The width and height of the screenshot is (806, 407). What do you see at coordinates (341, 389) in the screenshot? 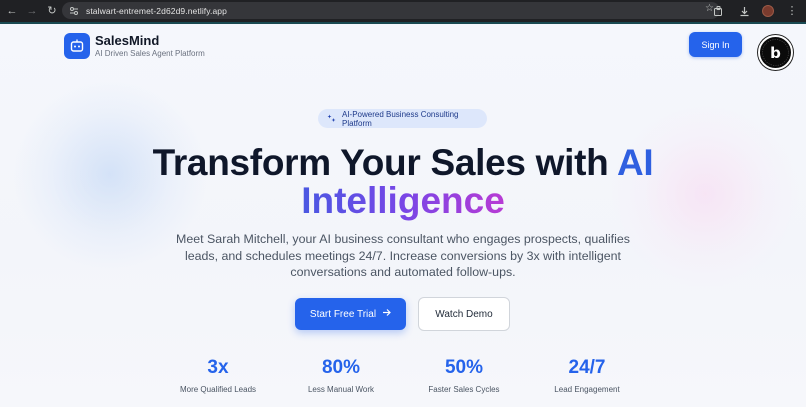
I see `stat-label: Less Manual Work` at bounding box center [341, 389].